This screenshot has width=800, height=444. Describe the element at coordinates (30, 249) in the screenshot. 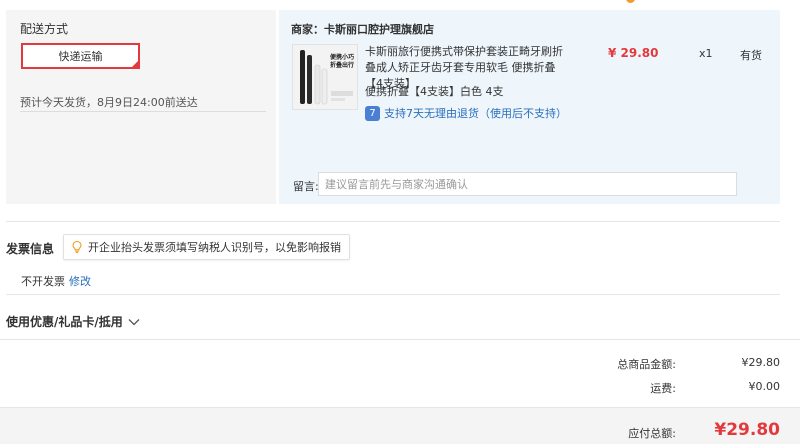

I see `invoice-title: 发票信息` at that location.